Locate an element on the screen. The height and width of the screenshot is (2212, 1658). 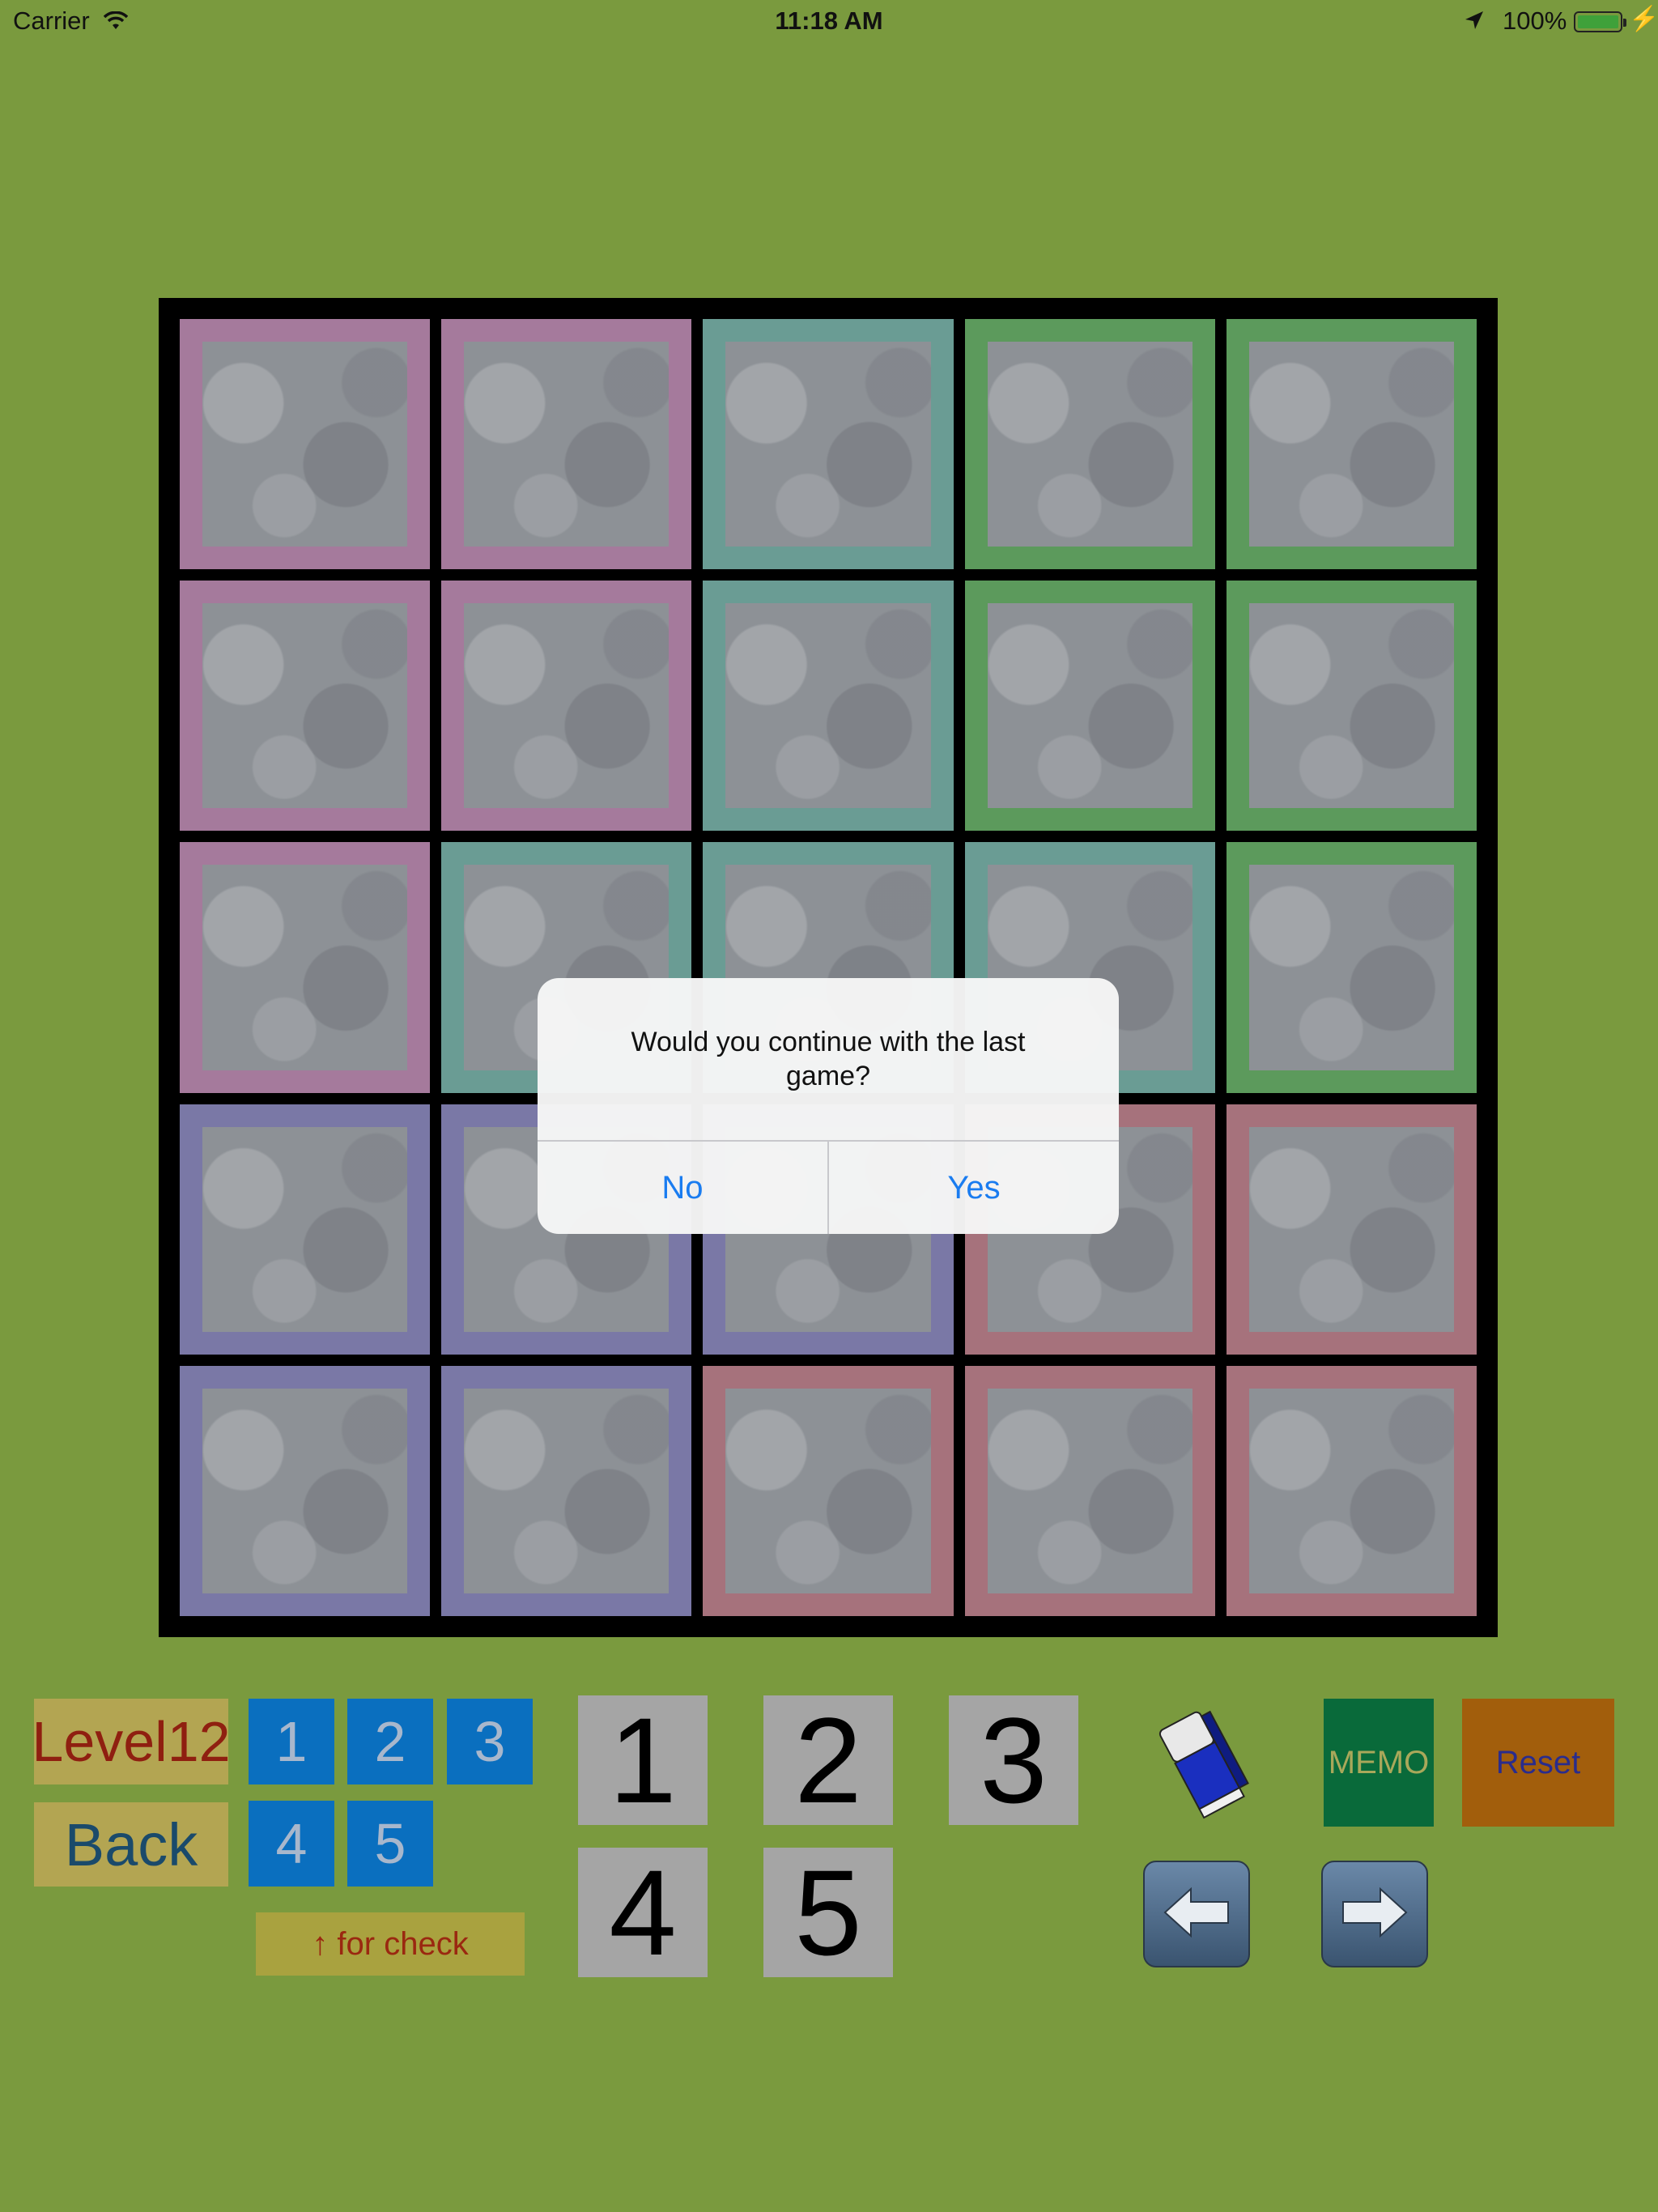
dialog-message: Would you continue with the last game? is located at coordinates (828, 1059).